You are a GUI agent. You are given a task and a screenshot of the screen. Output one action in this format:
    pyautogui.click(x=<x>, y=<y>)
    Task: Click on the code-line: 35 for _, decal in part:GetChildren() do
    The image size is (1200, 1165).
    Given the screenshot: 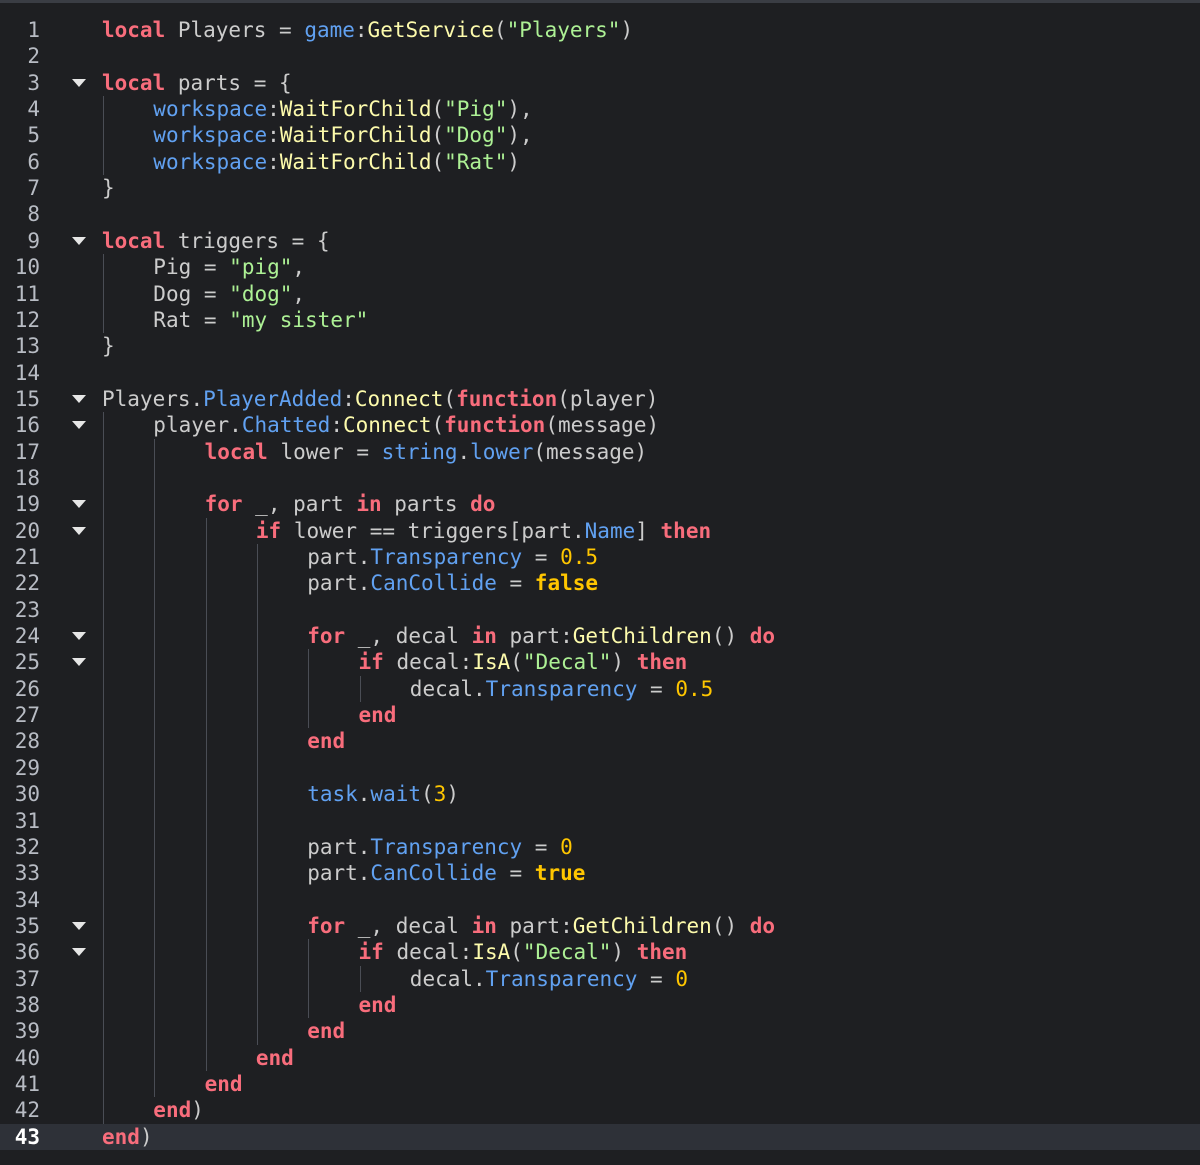 What is the action you would take?
    pyautogui.click(x=600, y=926)
    